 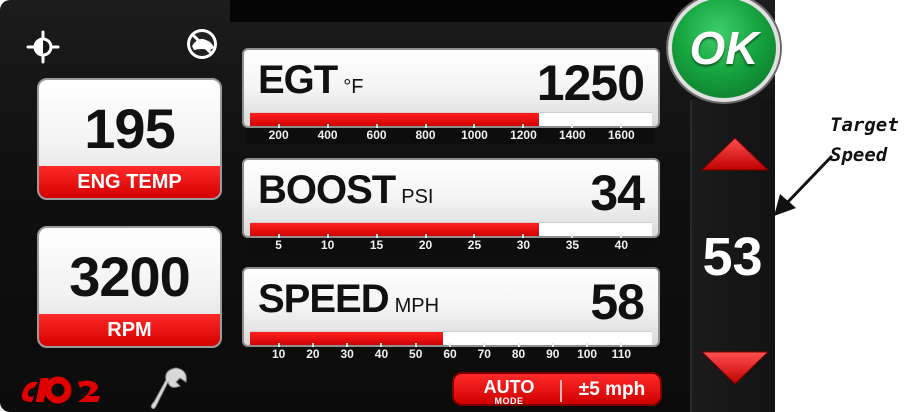 I want to click on boost-gauge-name: BOOST PSI, so click(x=346, y=190).